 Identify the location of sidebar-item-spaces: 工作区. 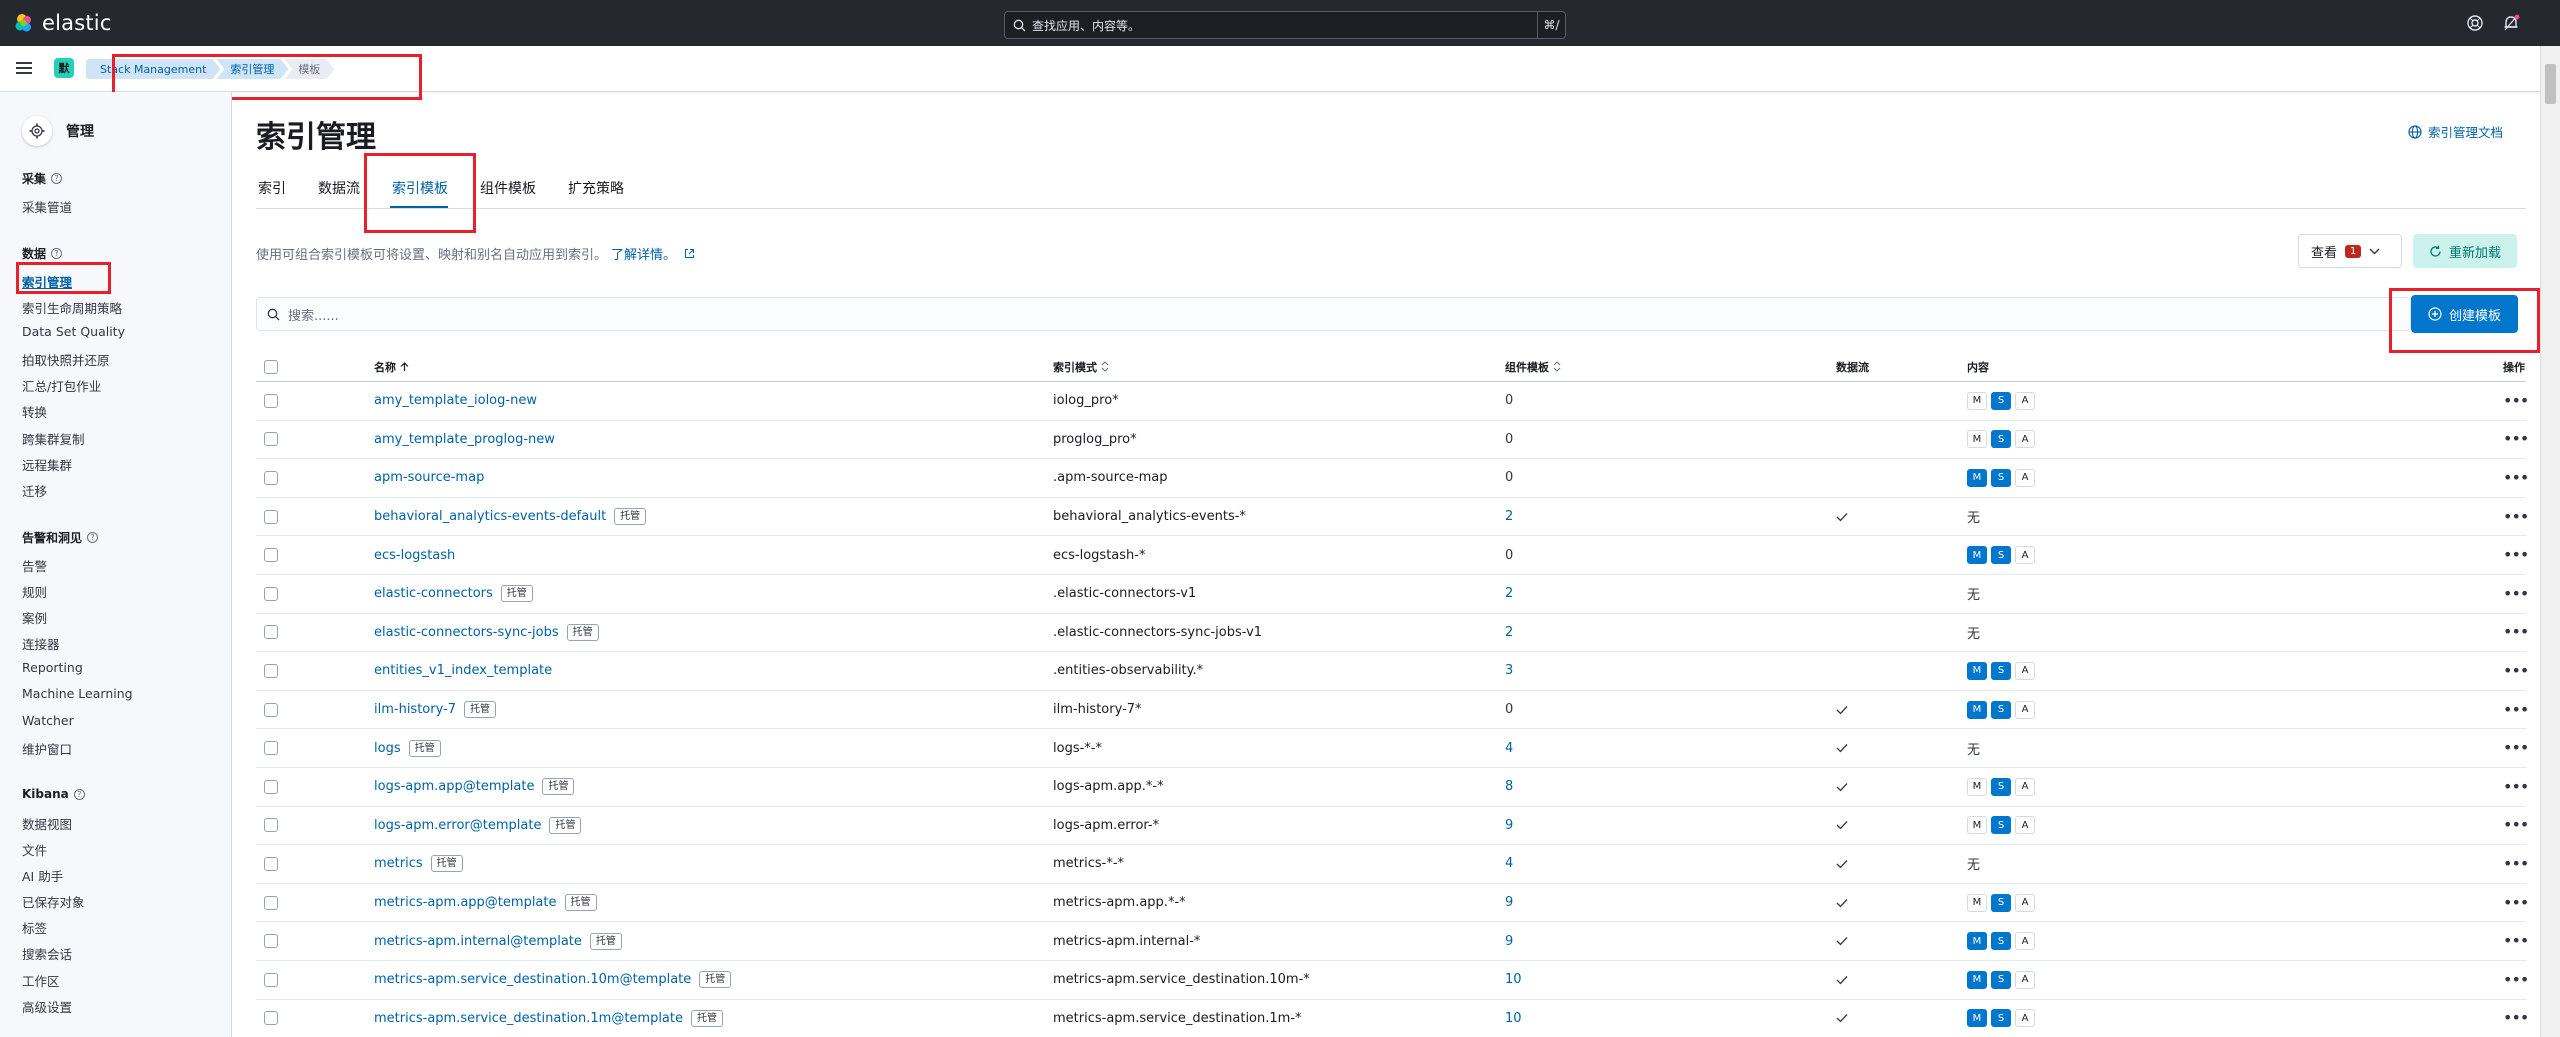
(41, 980).